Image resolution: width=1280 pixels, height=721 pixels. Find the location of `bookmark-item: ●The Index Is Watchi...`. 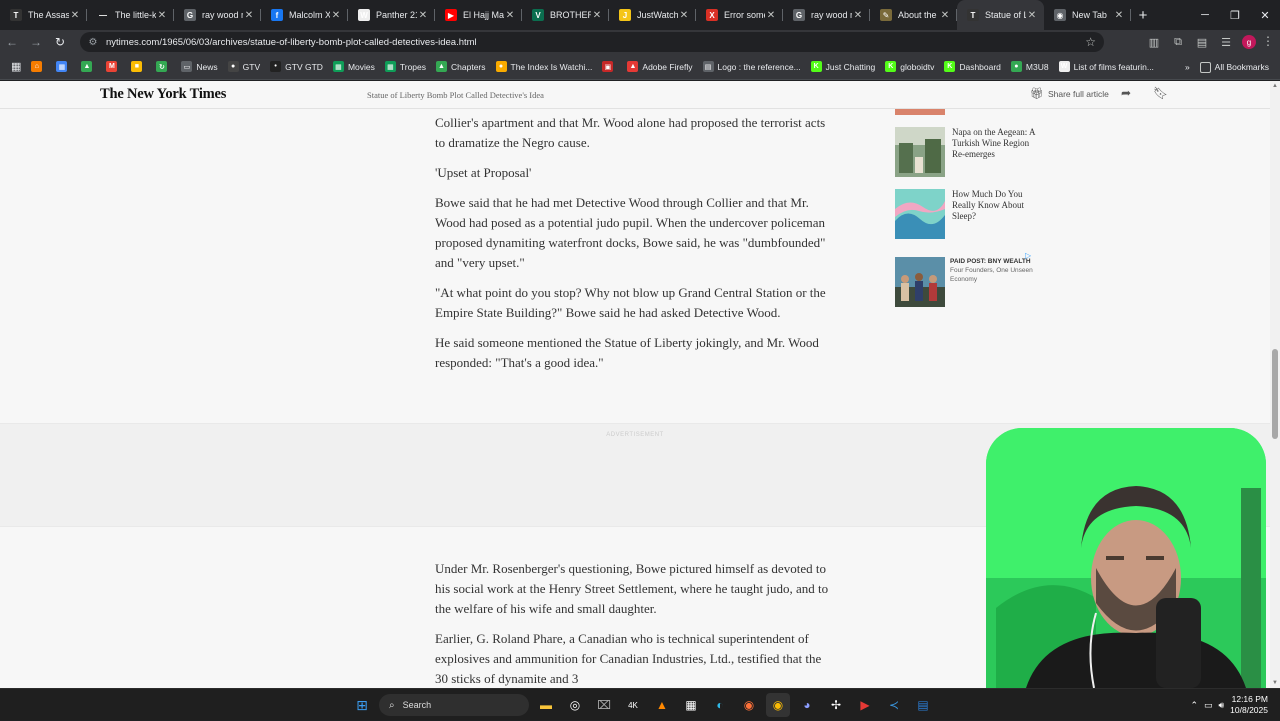

bookmark-item: ●The Index Is Watchi... is located at coordinates (544, 67).